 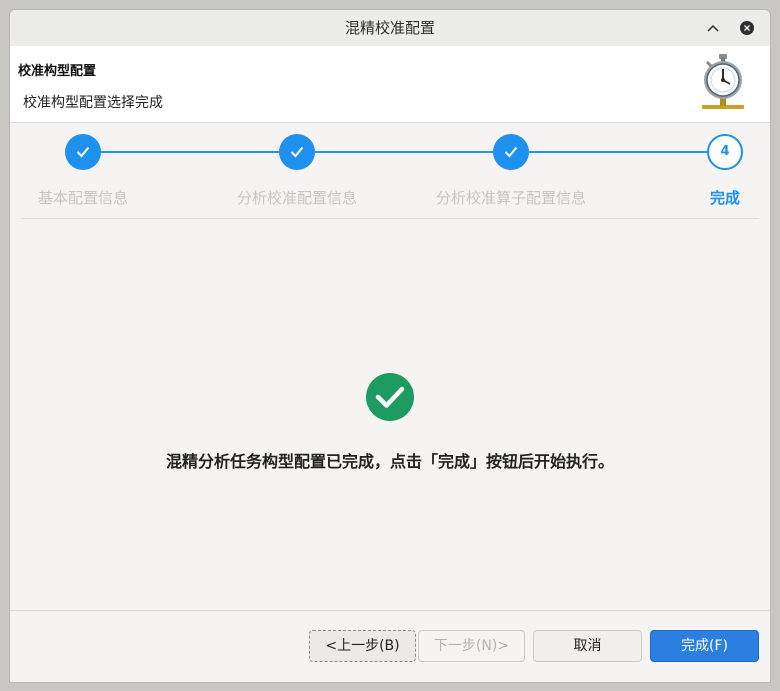 I want to click on header-subtitle: 校准构型配置选择完成, so click(x=93, y=103).